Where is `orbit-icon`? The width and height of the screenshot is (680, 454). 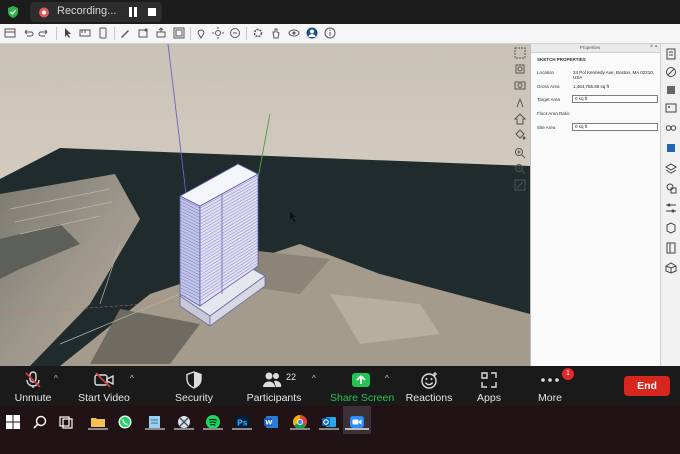 orbit-icon is located at coordinates (294, 33).